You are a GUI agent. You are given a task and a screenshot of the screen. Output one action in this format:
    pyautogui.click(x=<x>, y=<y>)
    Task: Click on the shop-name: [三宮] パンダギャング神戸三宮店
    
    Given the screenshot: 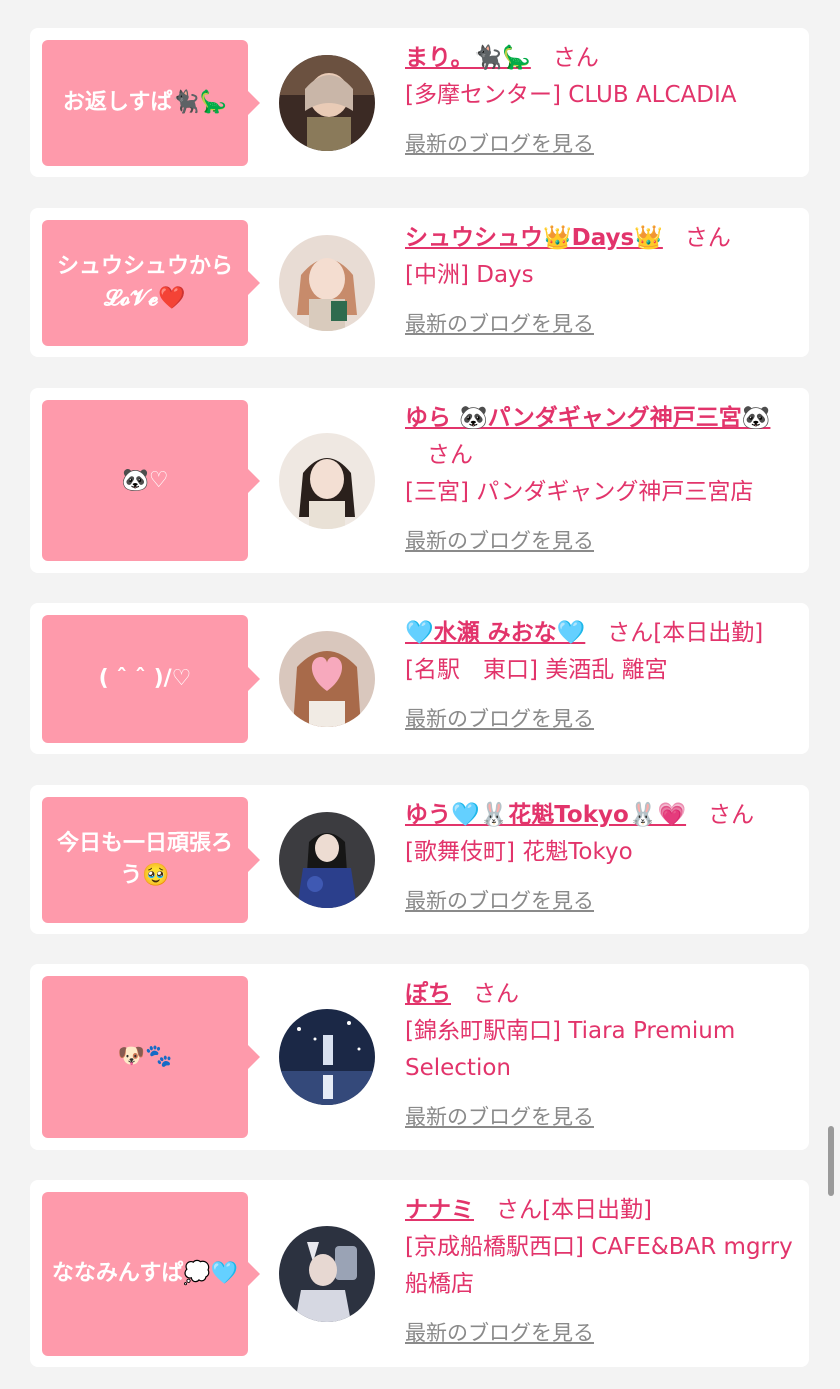 What is the action you would take?
    pyautogui.click(x=579, y=492)
    